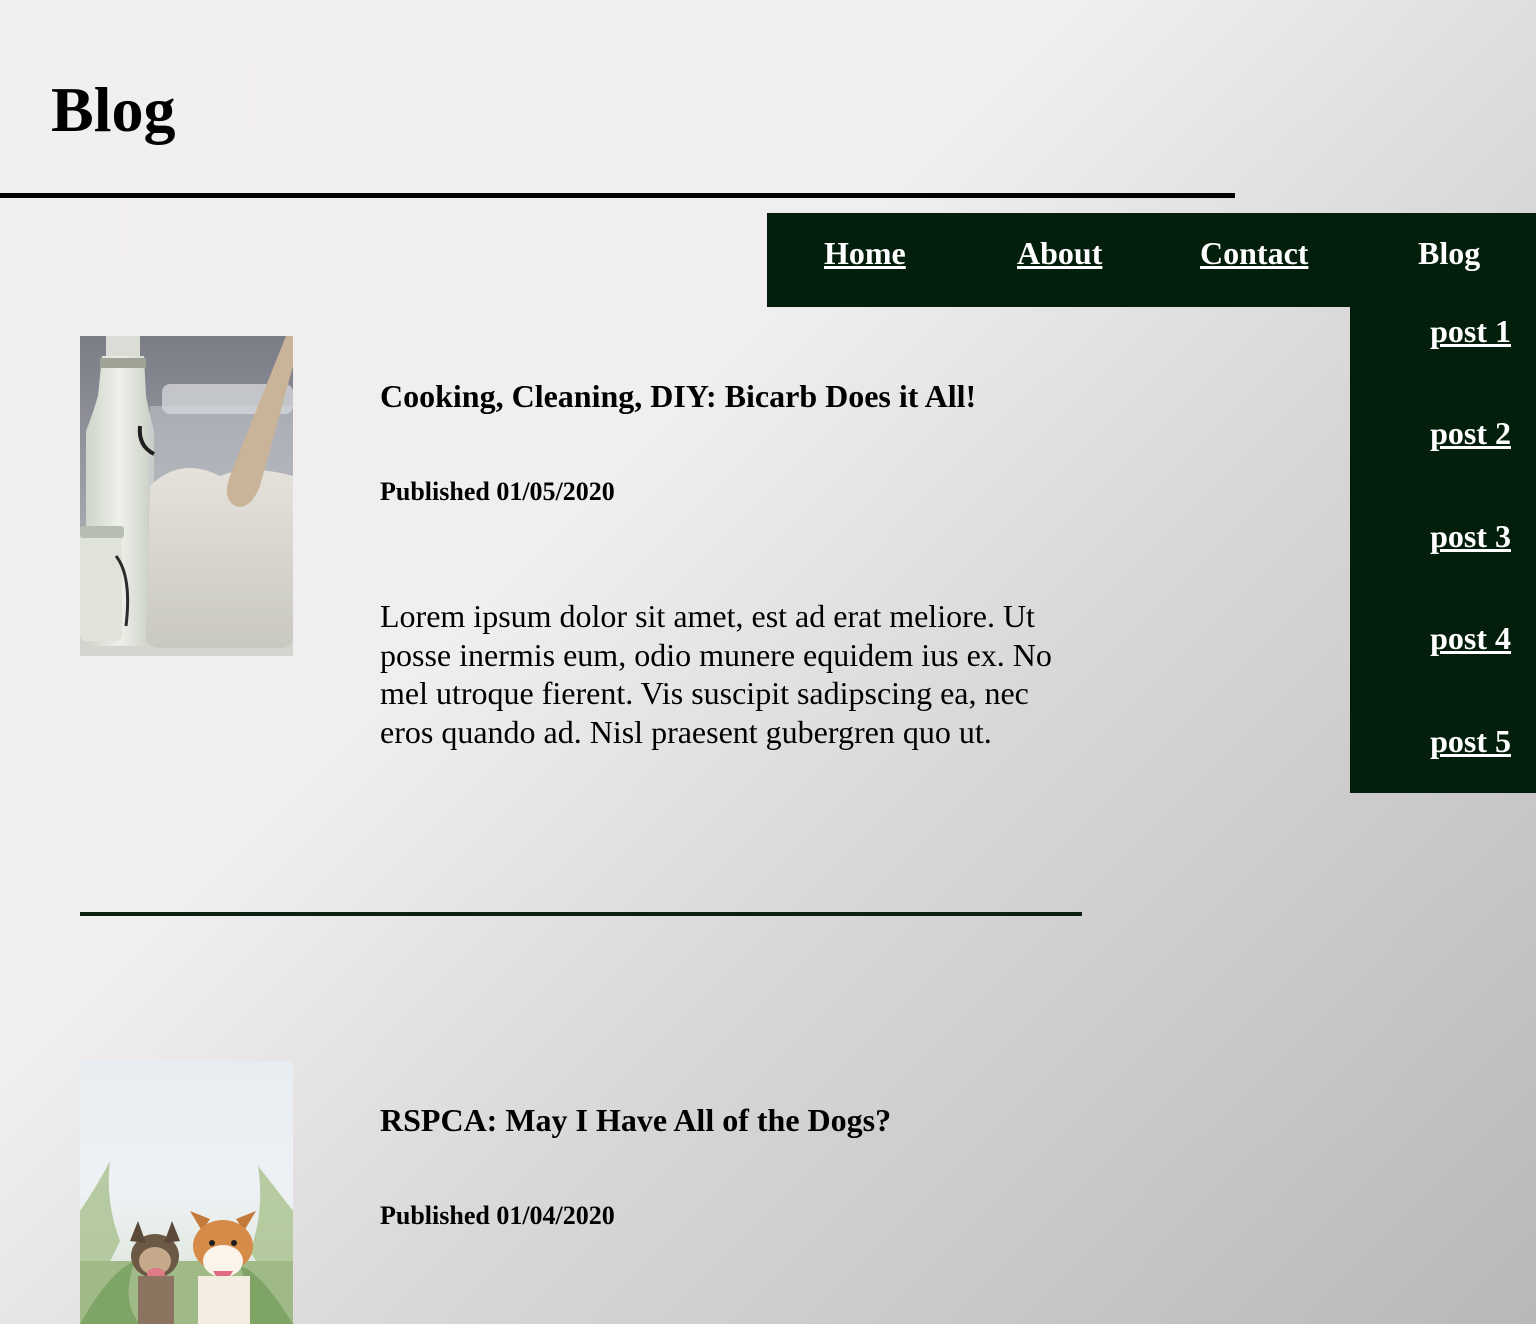 The image size is (1536, 1324). I want to click on post-image-baking-soda-jars, so click(186, 496).